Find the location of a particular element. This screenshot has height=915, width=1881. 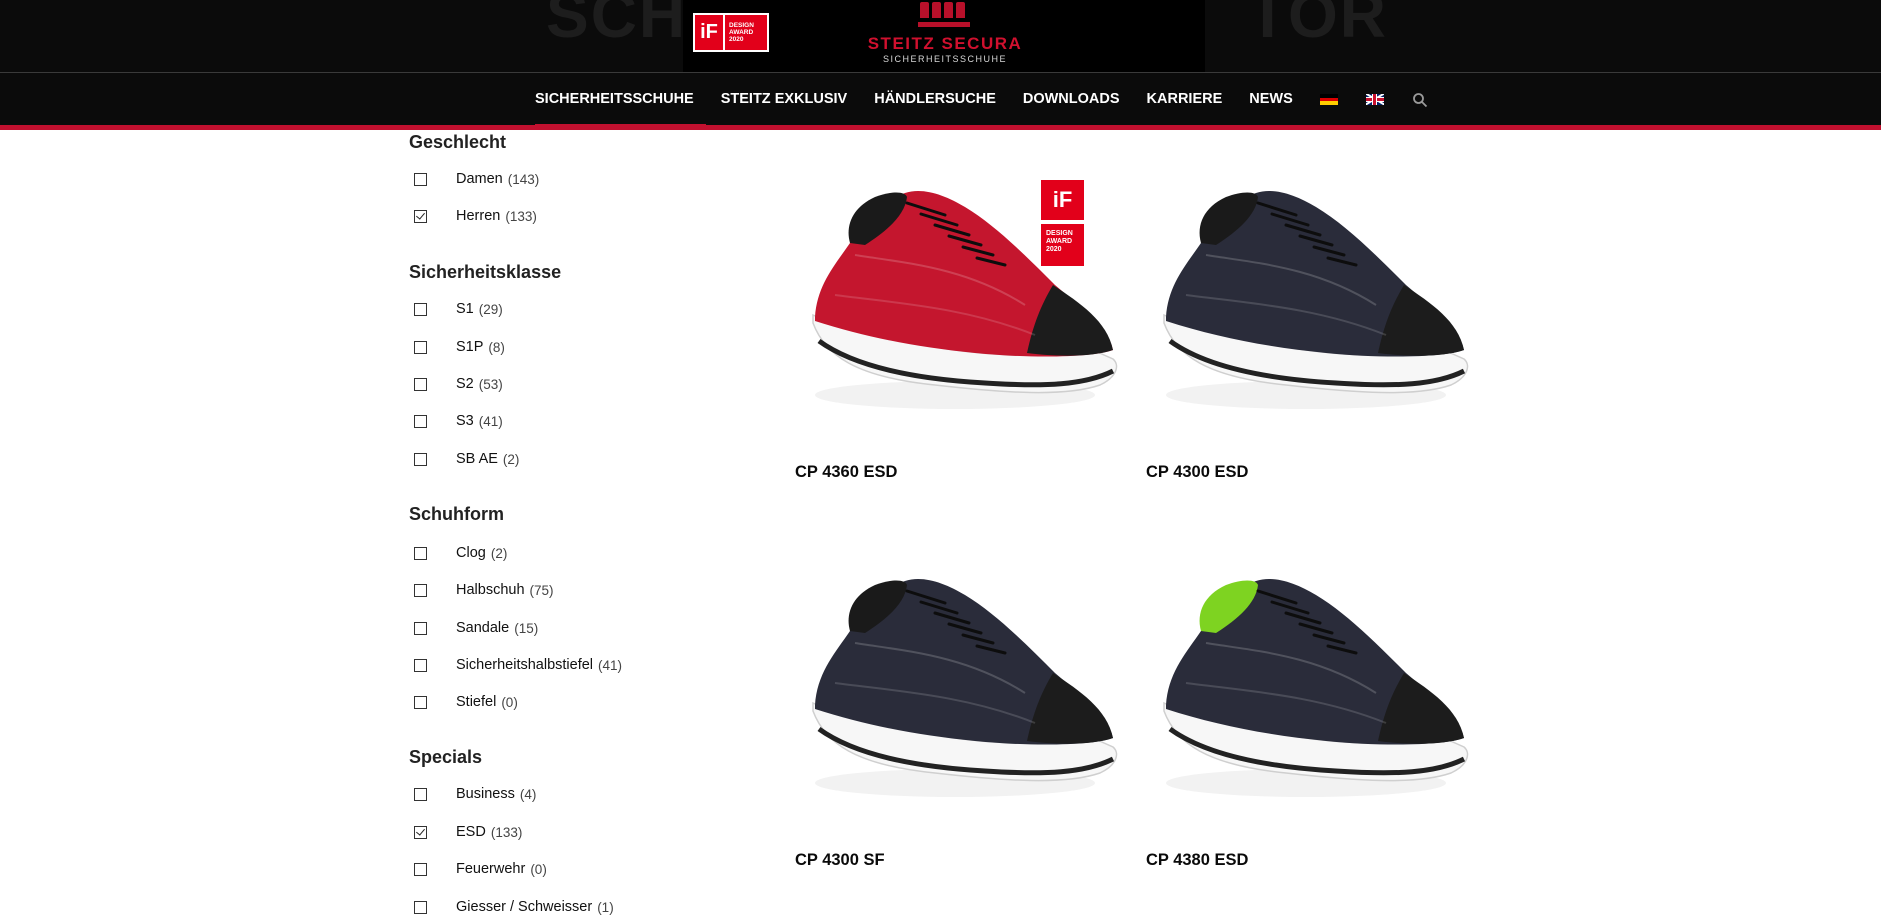

filter-option-business: Business (4) is located at coordinates (472, 794).